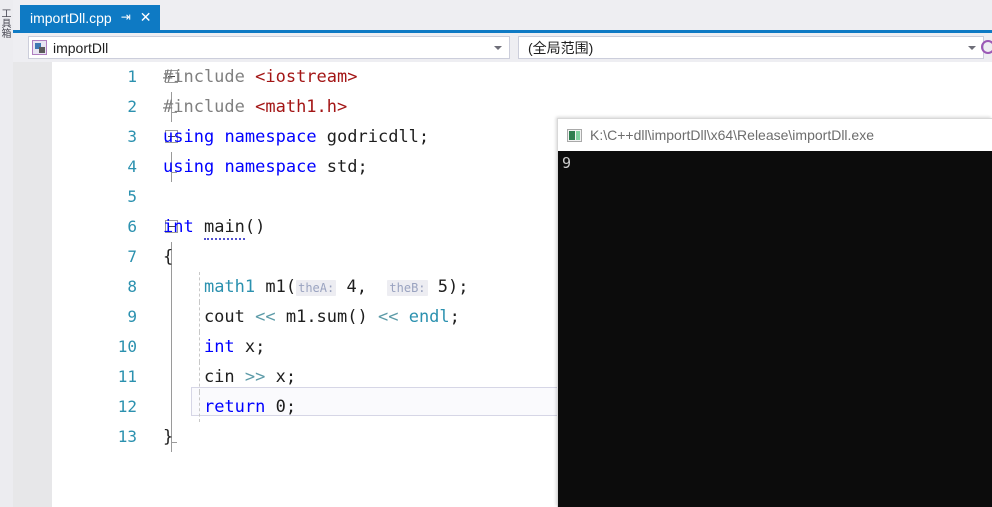 This screenshot has width=992, height=507. Describe the element at coordinates (132, 286) in the screenshot. I see `line-number: 8` at that location.